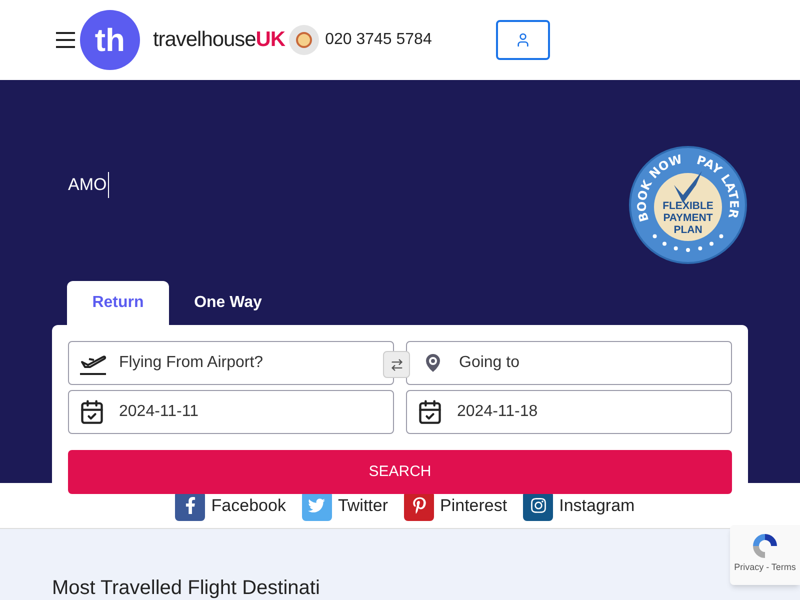 The height and width of the screenshot is (600, 800). Describe the element at coordinates (88, 185) in the screenshot. I see `hero-typed-text: AMO` at that location.